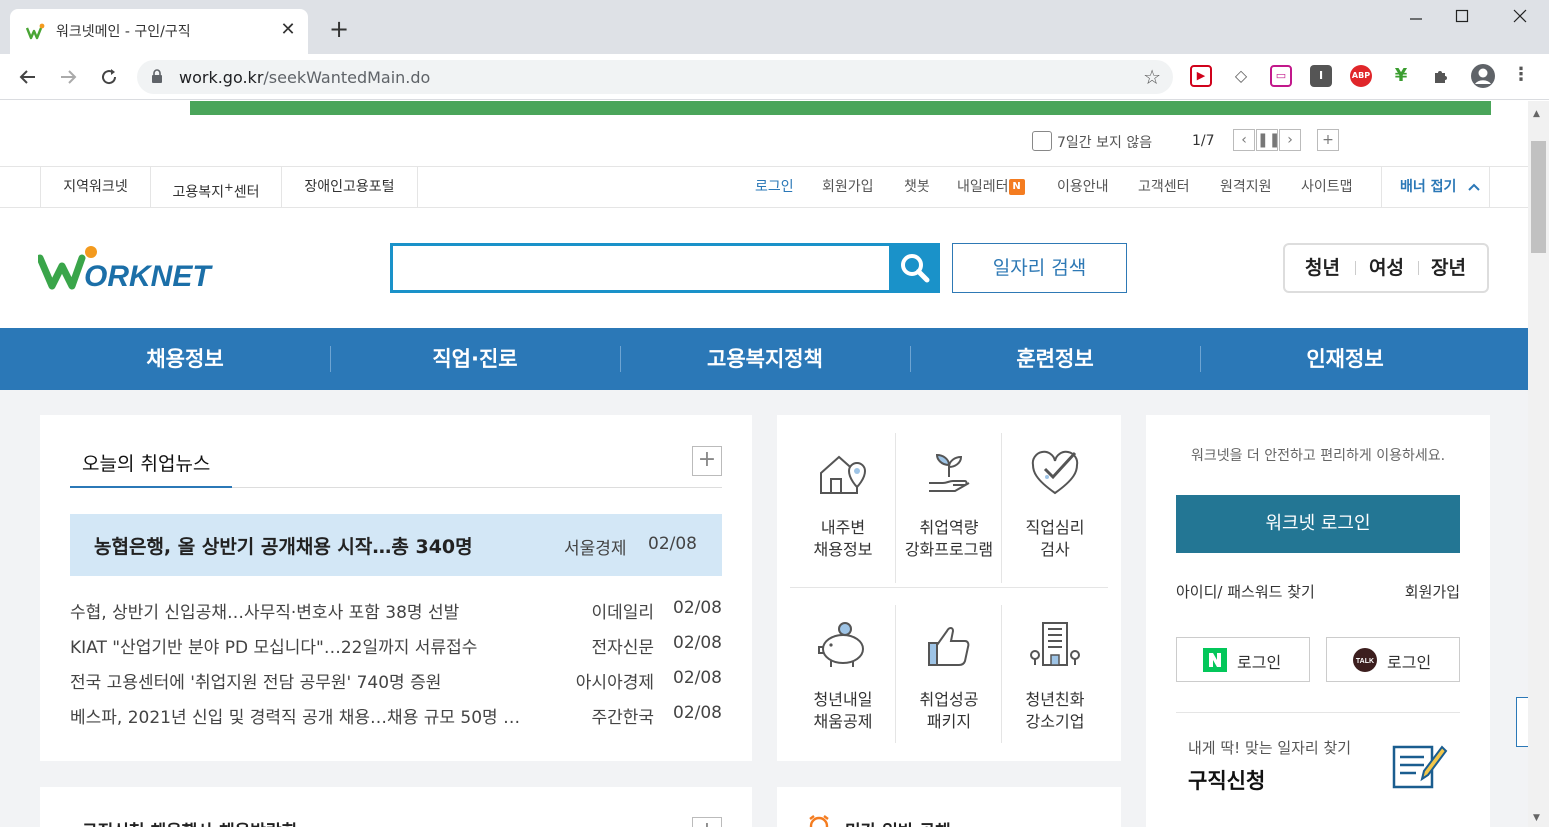  Describe the element at coordinates (339, 29) in the screenshot. I see `new-tab-icon: +` at that location.